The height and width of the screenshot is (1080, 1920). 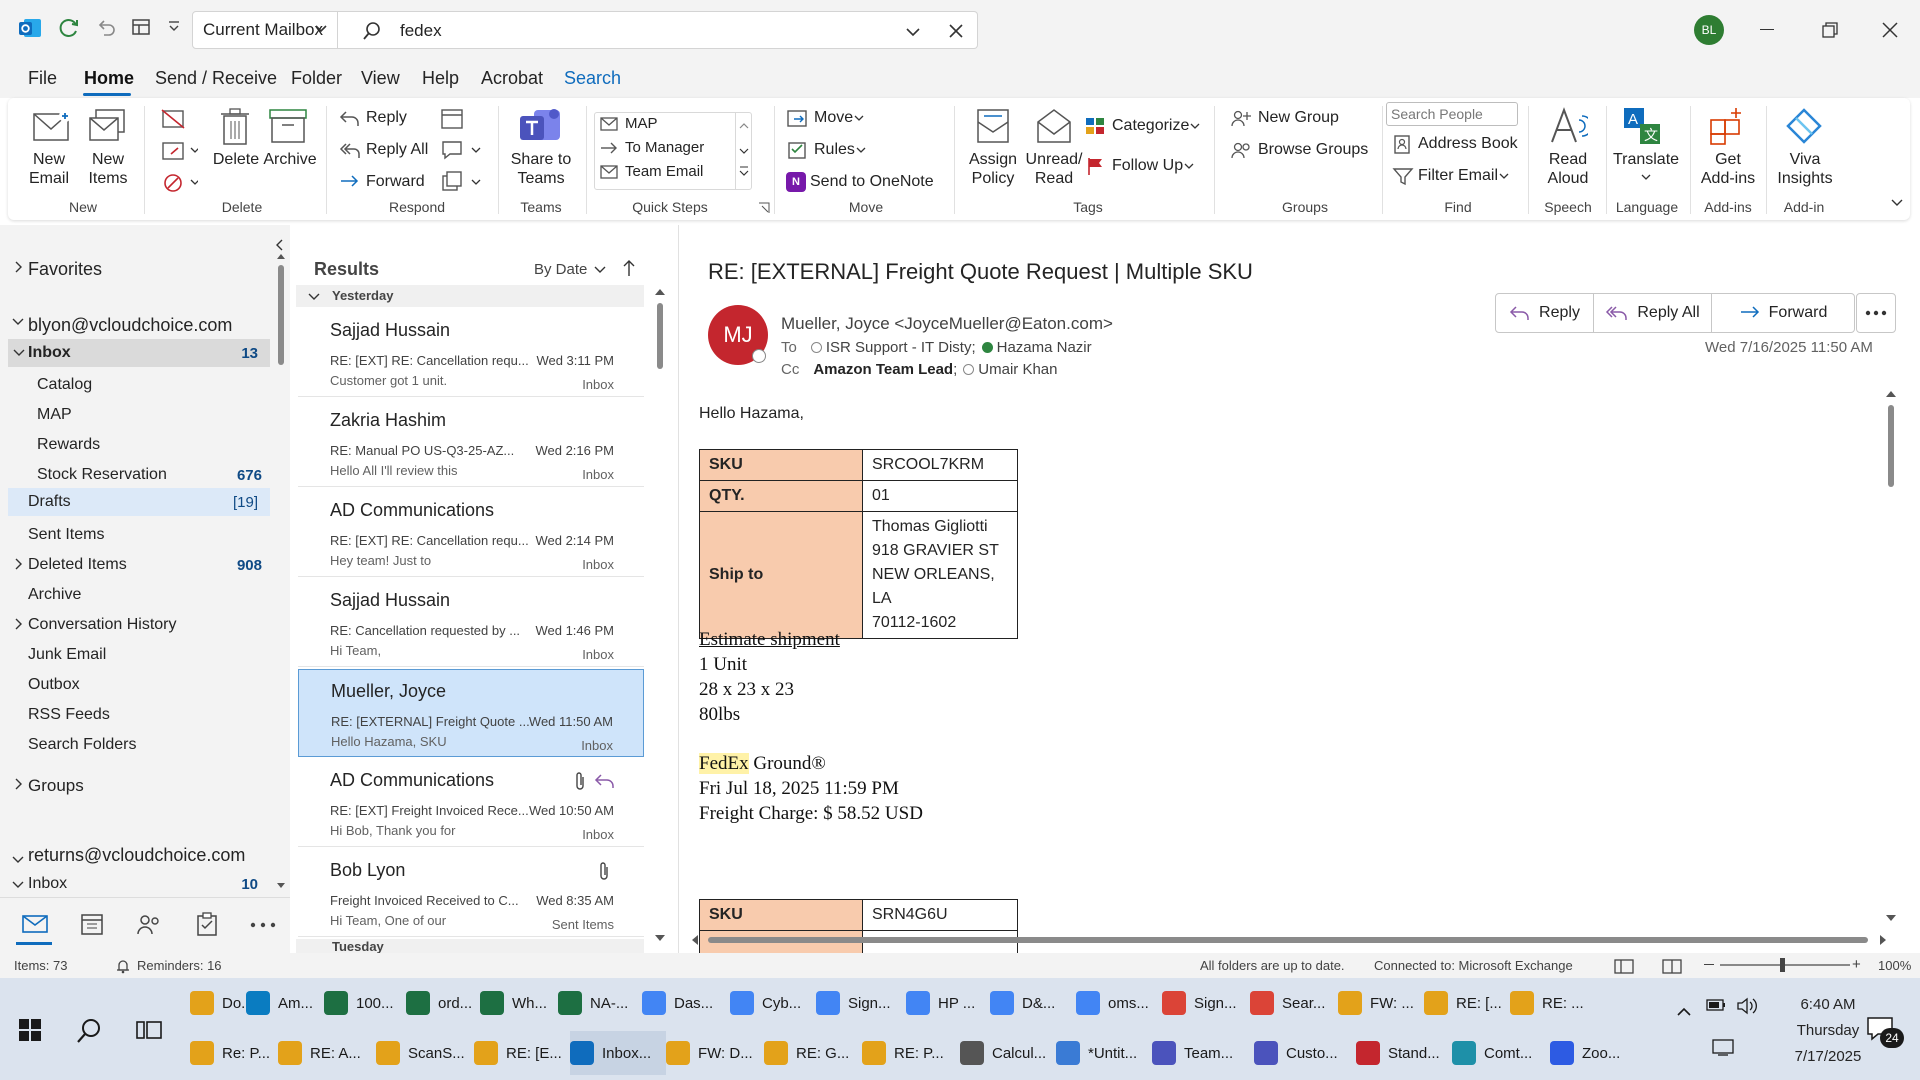 What do you see at coordinates (1890, 30) in the screenshot?
I see `close-window-icon` at bounding box center [1890, 30].